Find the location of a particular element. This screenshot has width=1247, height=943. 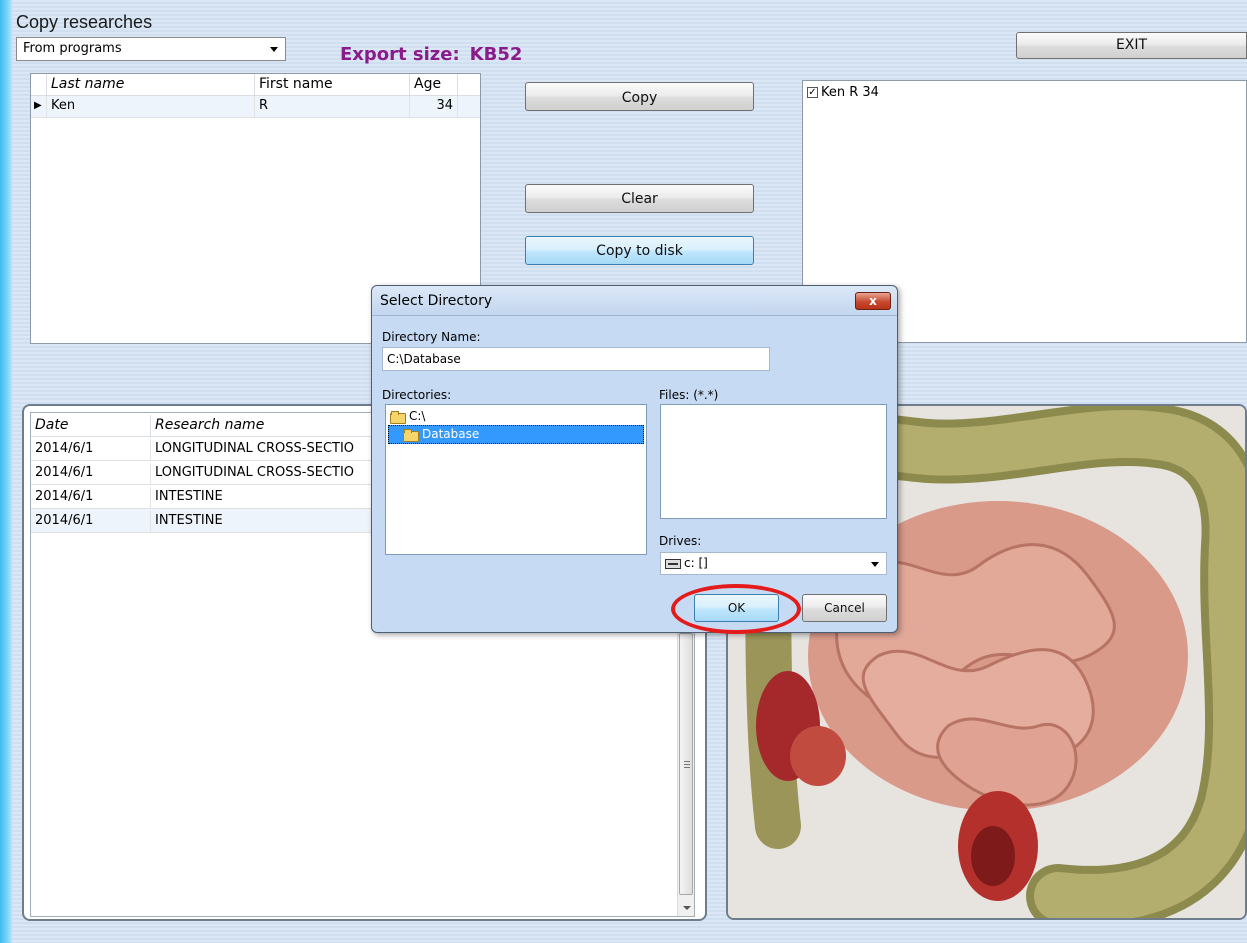

page-title: Copy researches is located at coordinates (84, 22).